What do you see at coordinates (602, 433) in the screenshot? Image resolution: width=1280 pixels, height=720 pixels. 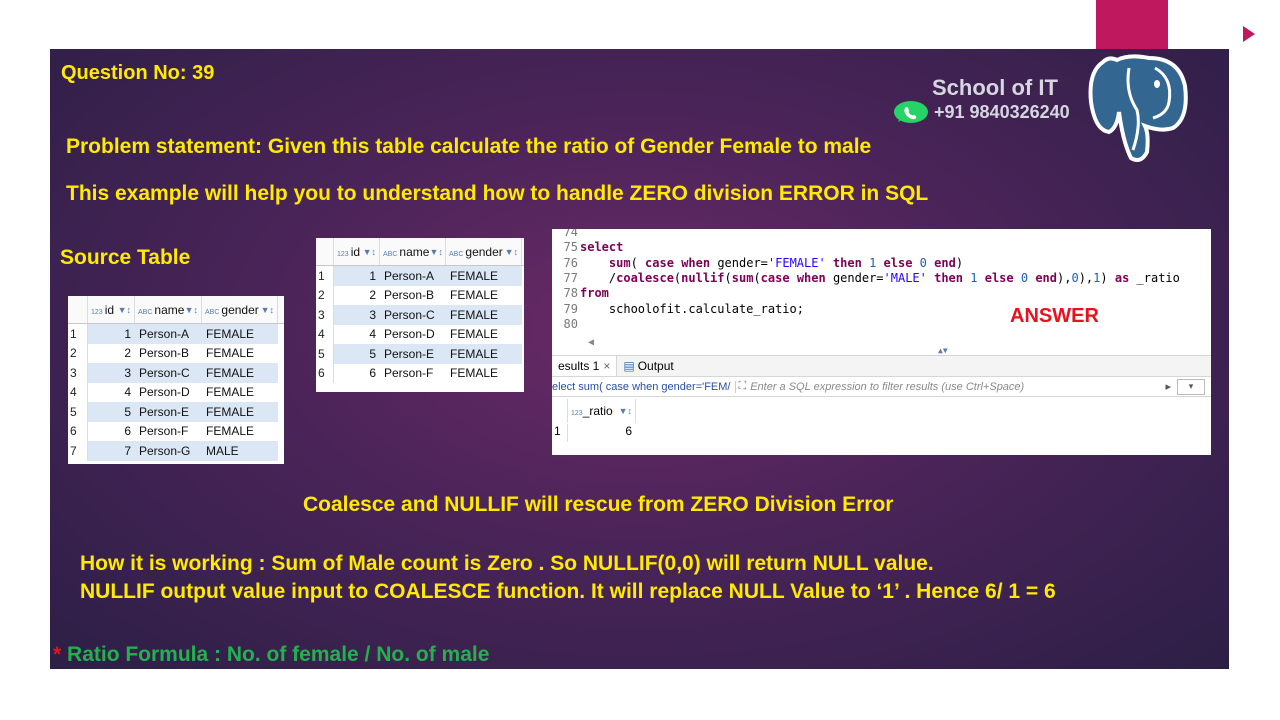 I see `result-value: 6` at bounding box center [602, 433].